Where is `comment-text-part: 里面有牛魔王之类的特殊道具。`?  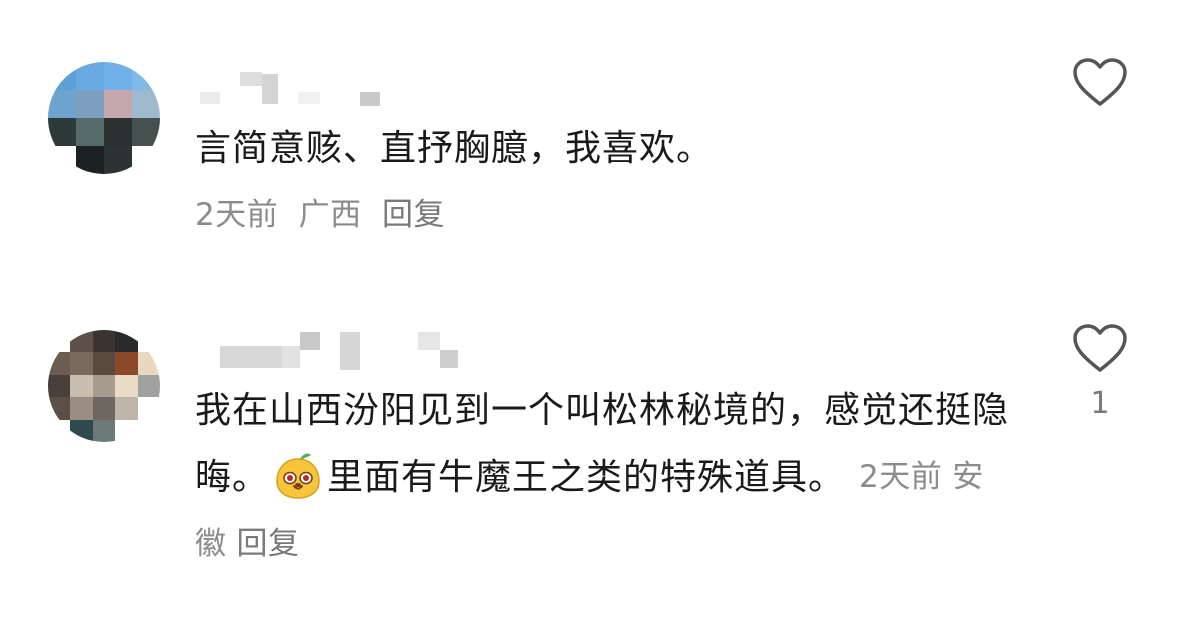 comment-text-part: 里面有牛魔王之类的特殊道具。 is located at coordinates (586, 477).